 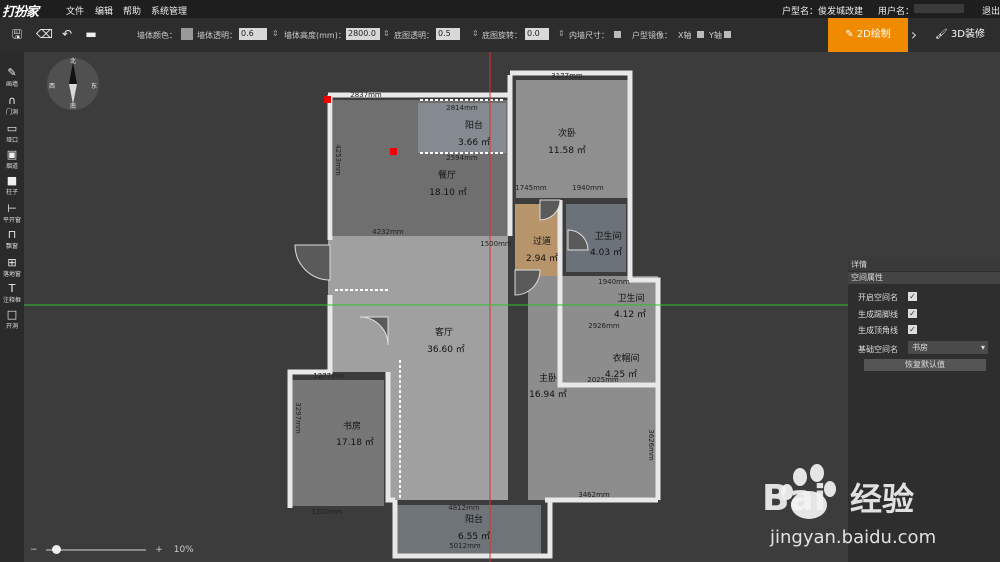 What do you see at coordinates (11, 140) in the screenshot?
I see `tool-label: 垭口` at bounding box center [11, 140].